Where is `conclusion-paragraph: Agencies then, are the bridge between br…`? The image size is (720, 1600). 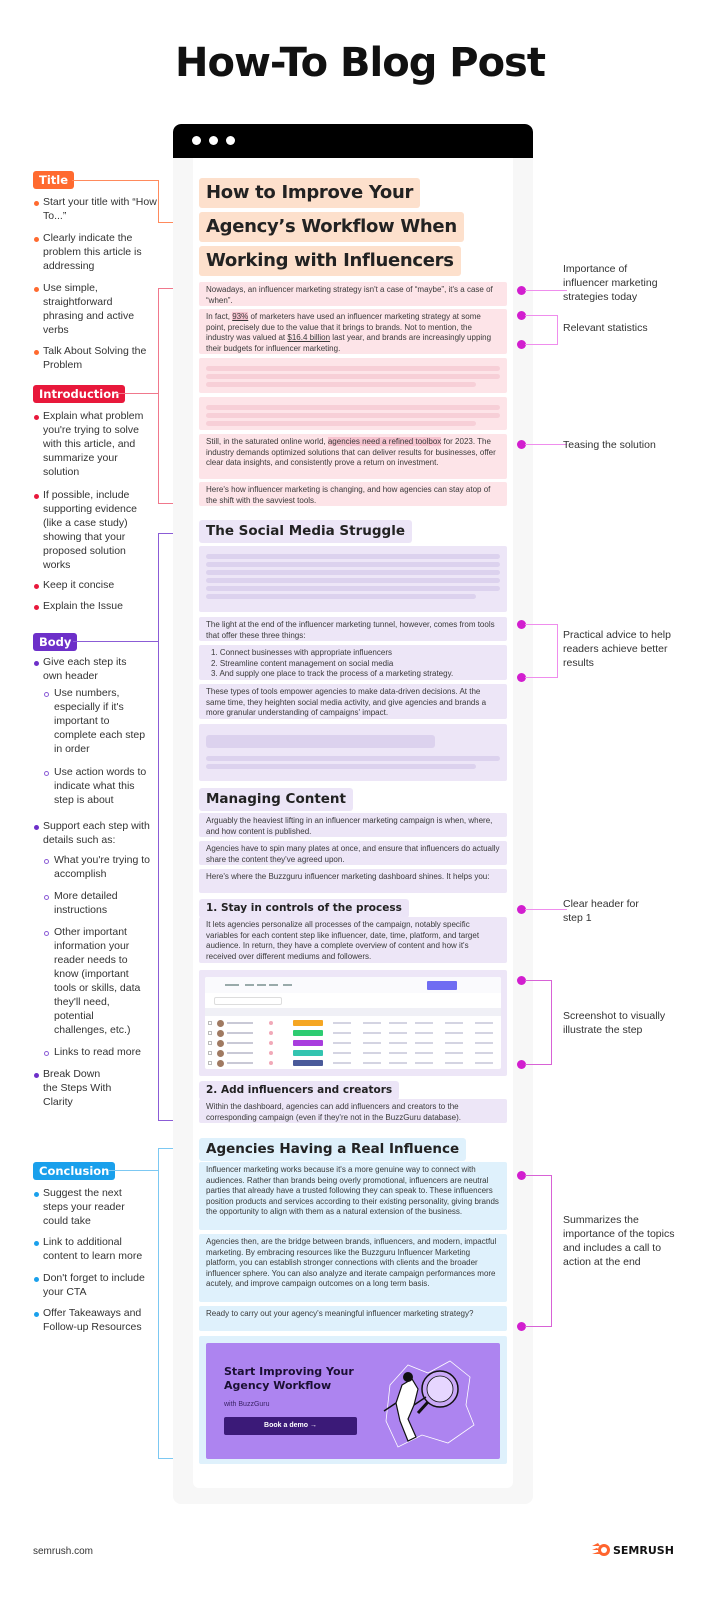 conclusion-paragraph: Agencies then, are the bridge between br… is located at coordinates (353, 1268).